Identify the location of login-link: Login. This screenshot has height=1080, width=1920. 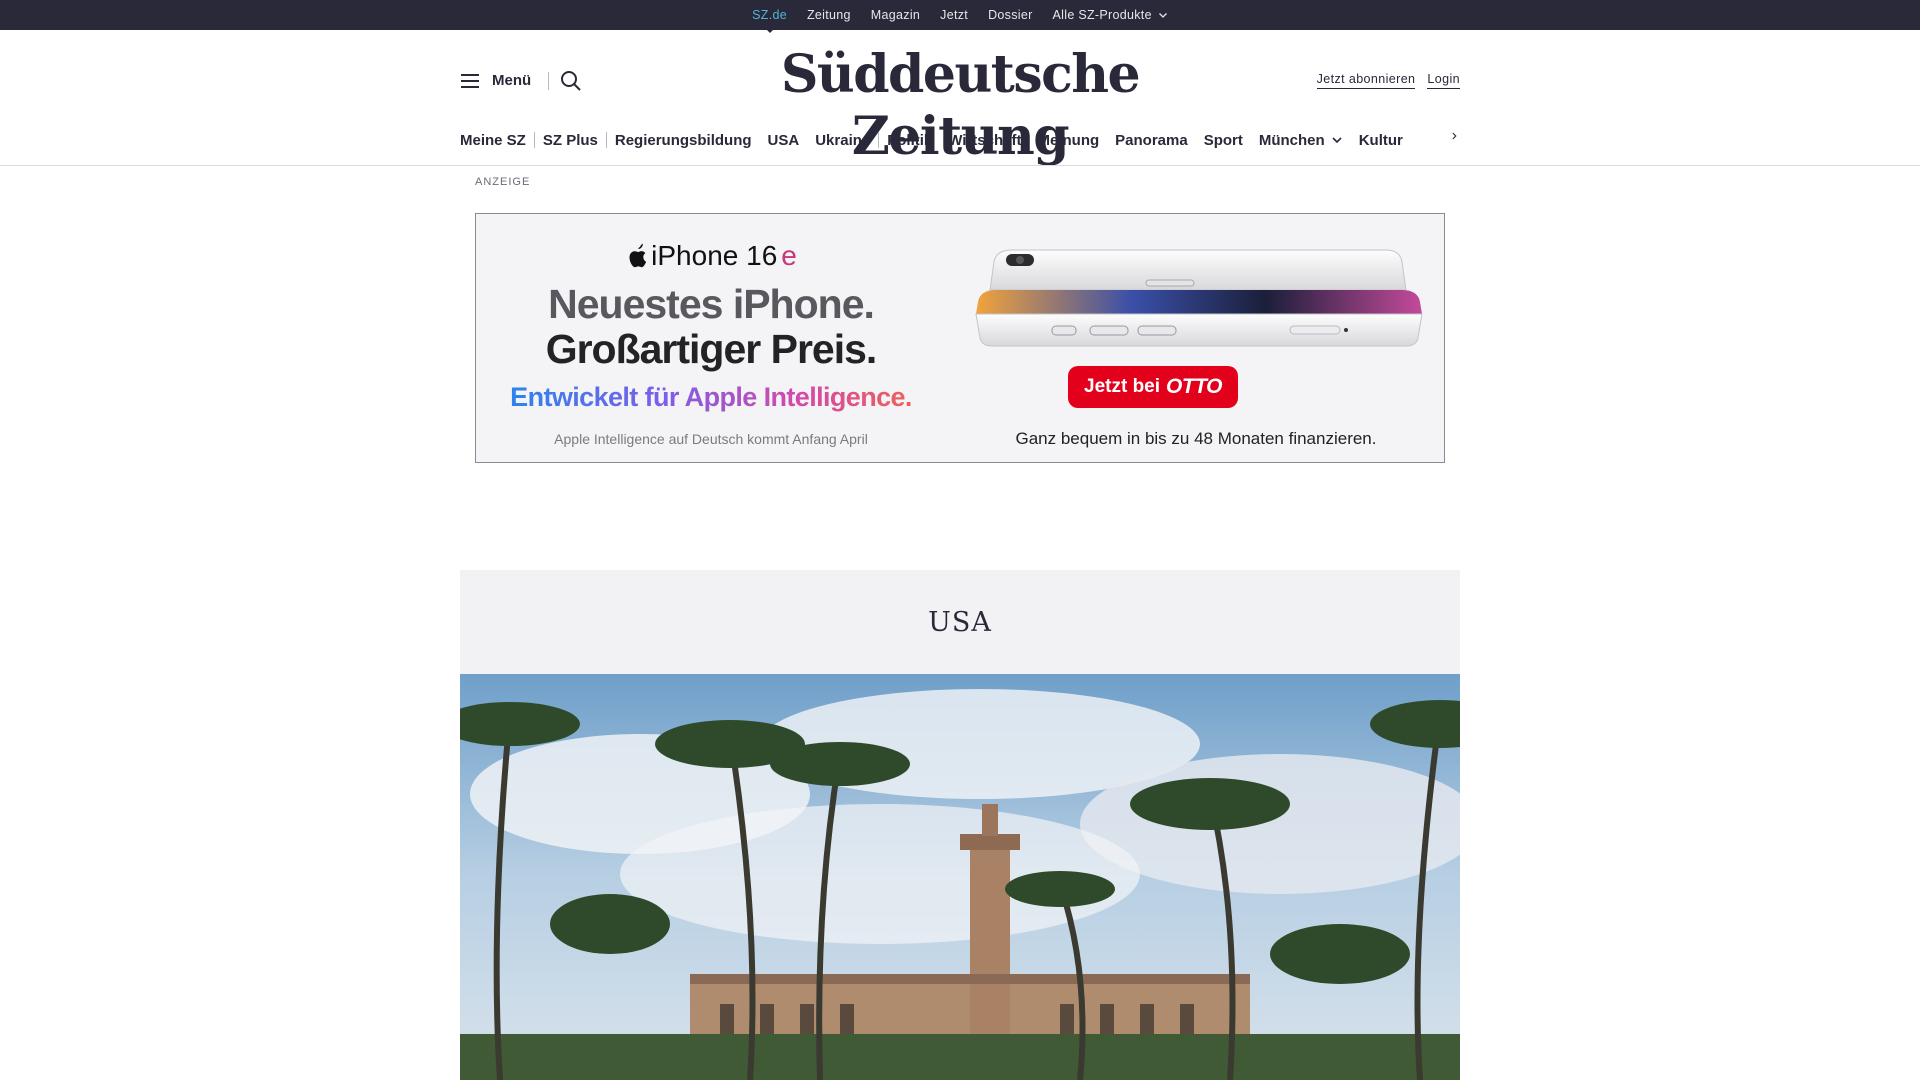
(1443, 80).